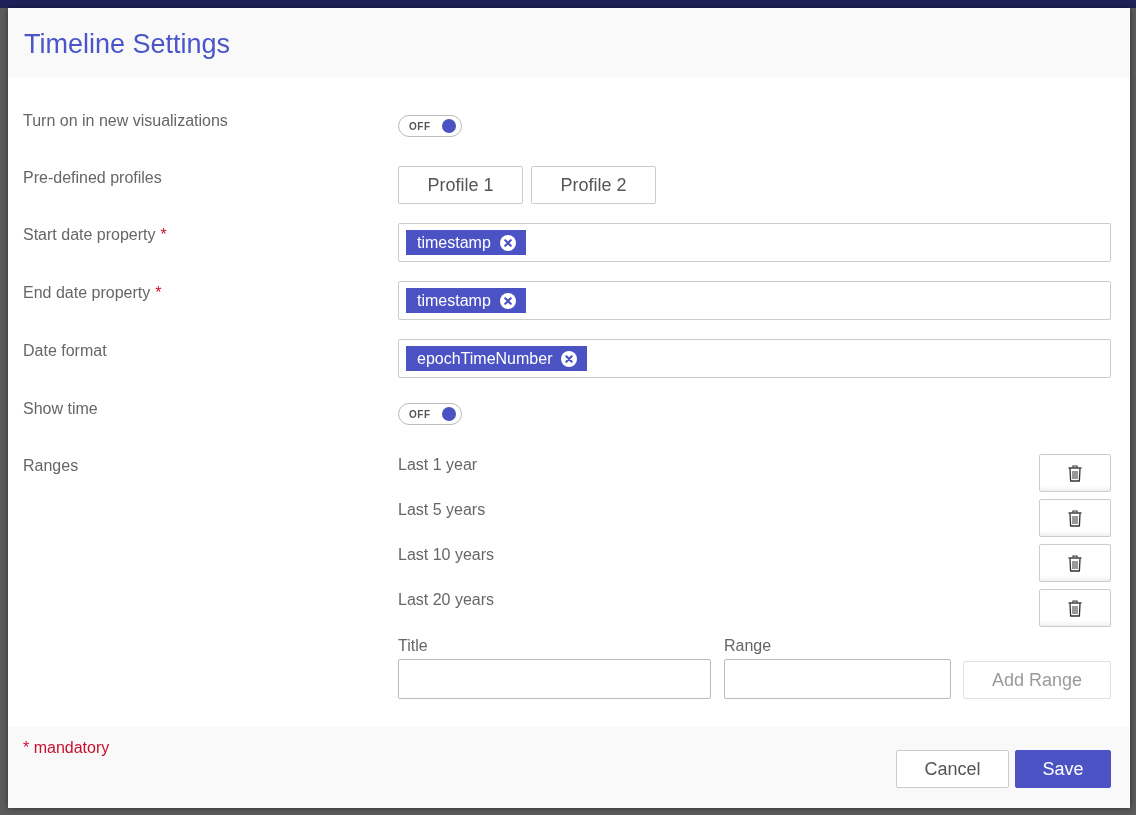 Image resolution: width=1136 pixels, height=815 pixels. I want to click on field-label: Start date property, so click(89, 235).